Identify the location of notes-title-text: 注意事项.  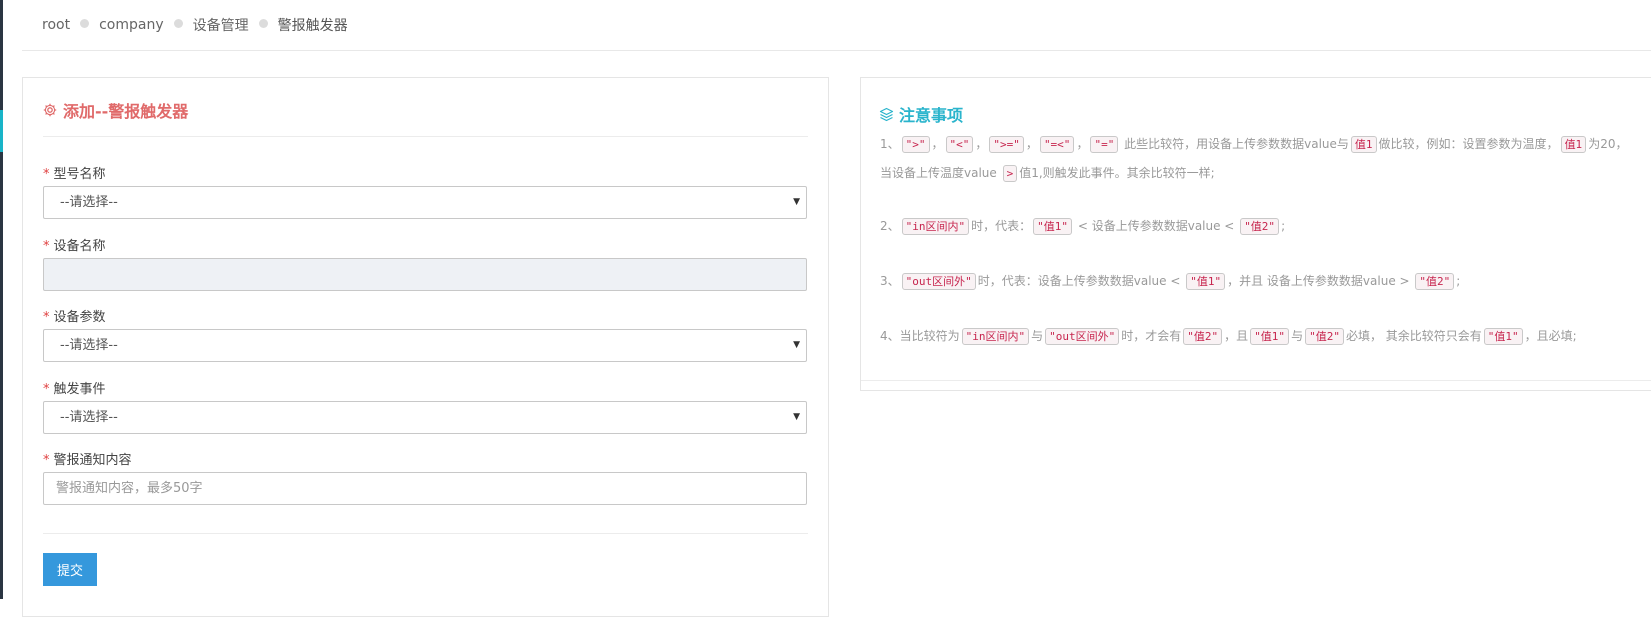
(931, 115).